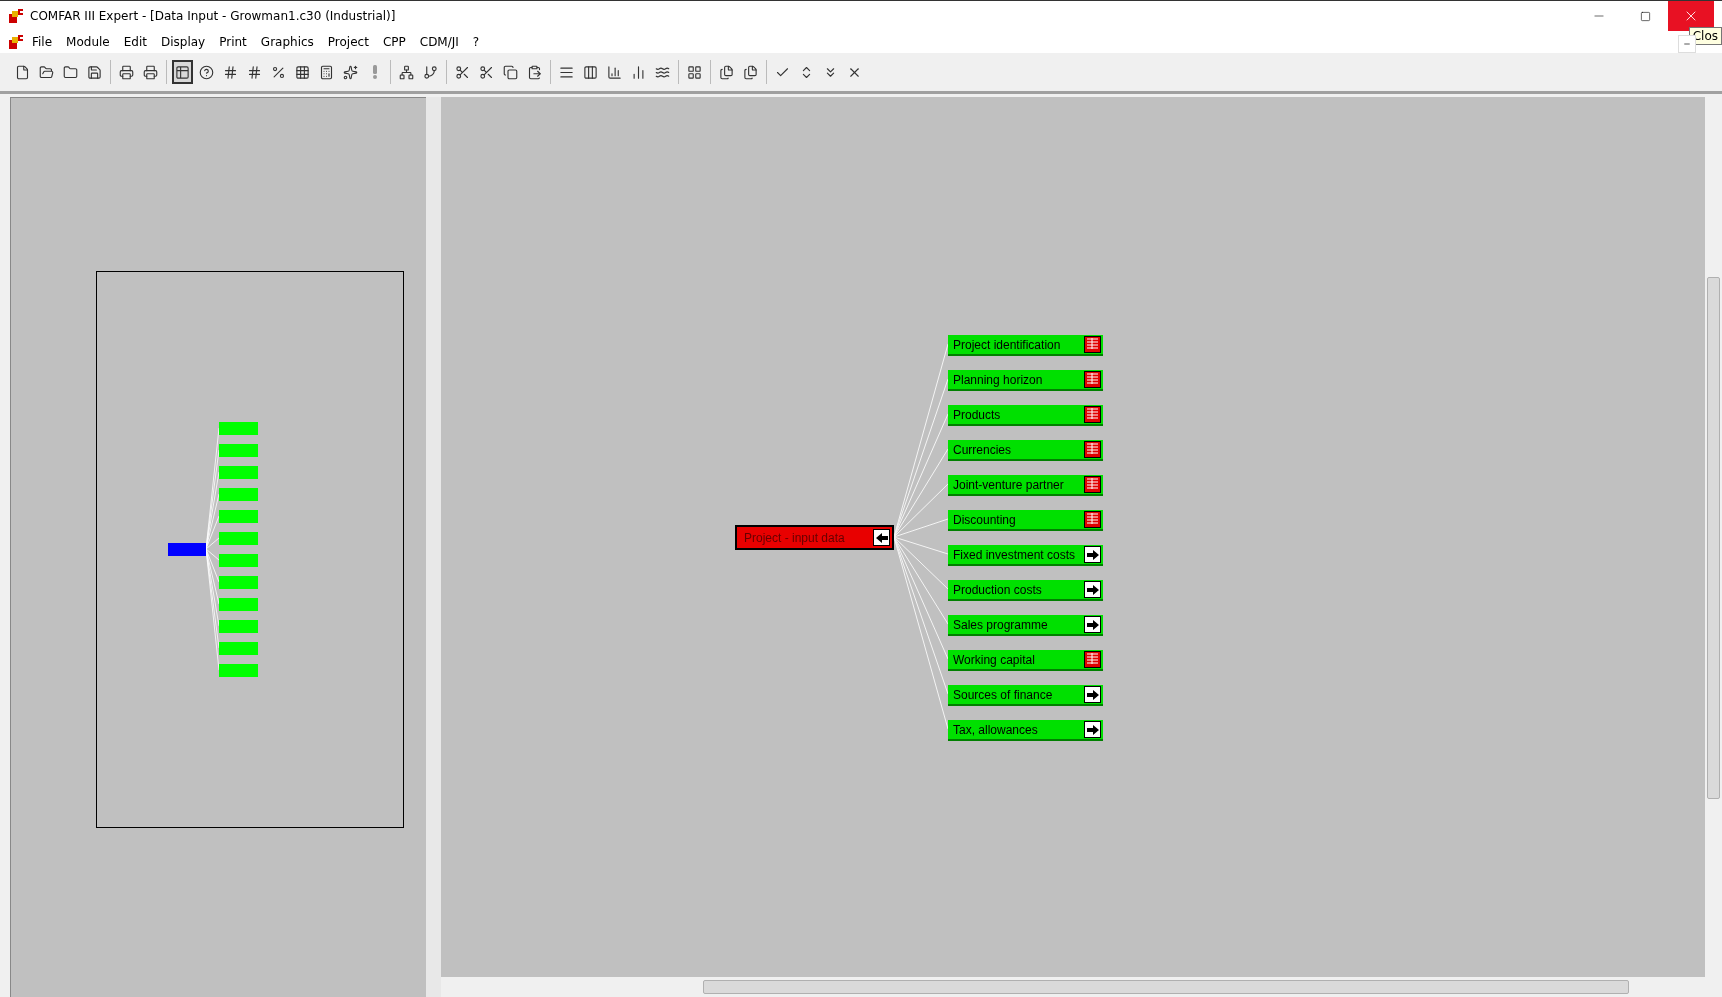  What do you see at coordinates (16, 16) in the screenshot?
I see `app-logo-icon` at bounding box center [16, 16].